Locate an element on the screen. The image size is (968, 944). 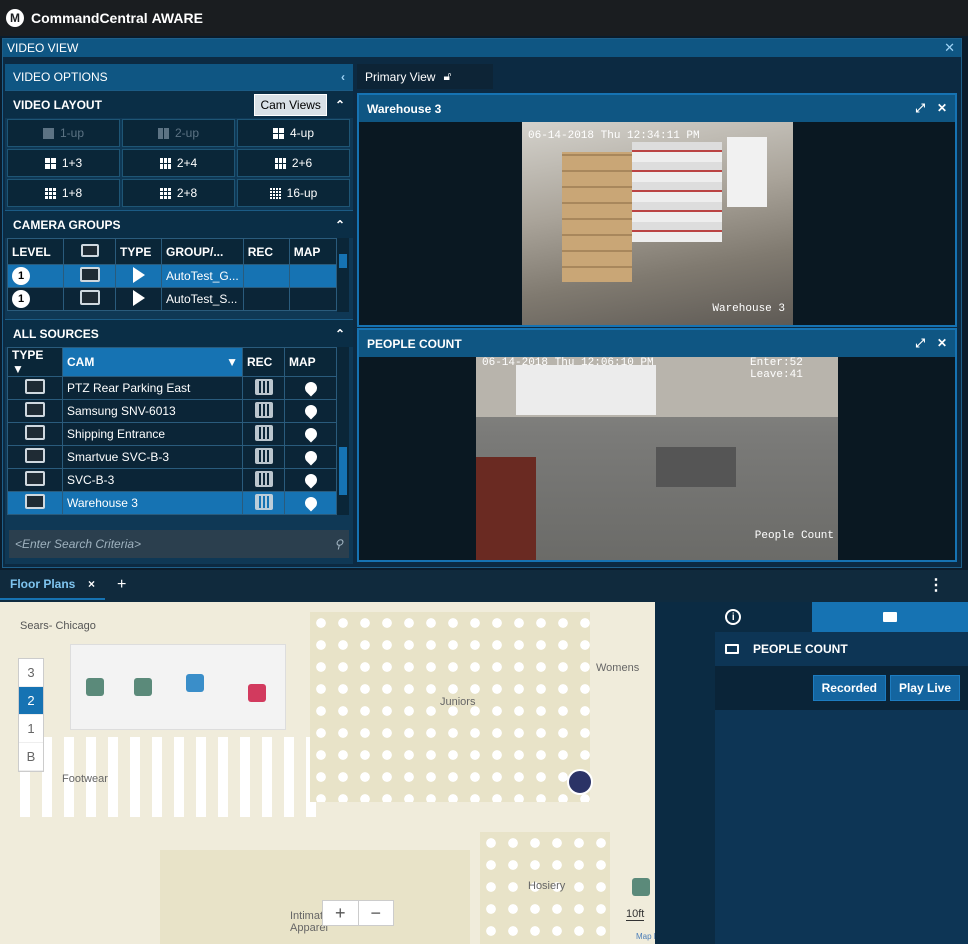
more-vertical-icon: ⋮ is located at coordinates (936, 585).